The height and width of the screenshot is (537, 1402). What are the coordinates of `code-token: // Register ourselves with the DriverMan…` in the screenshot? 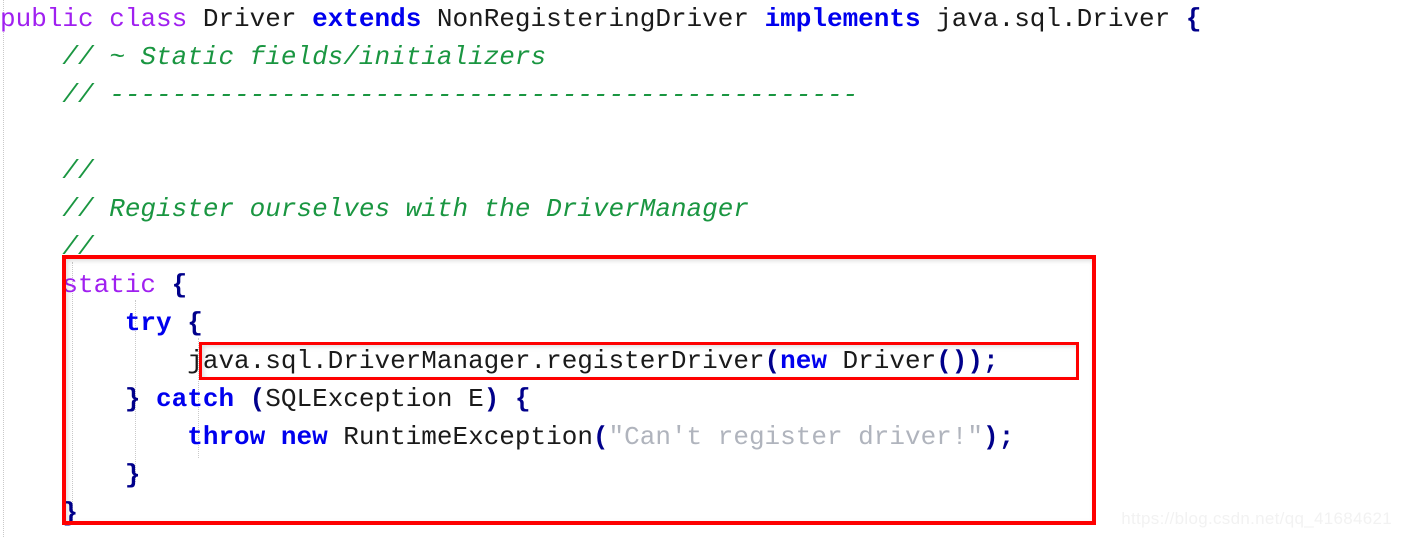 It's located at (405, 209).